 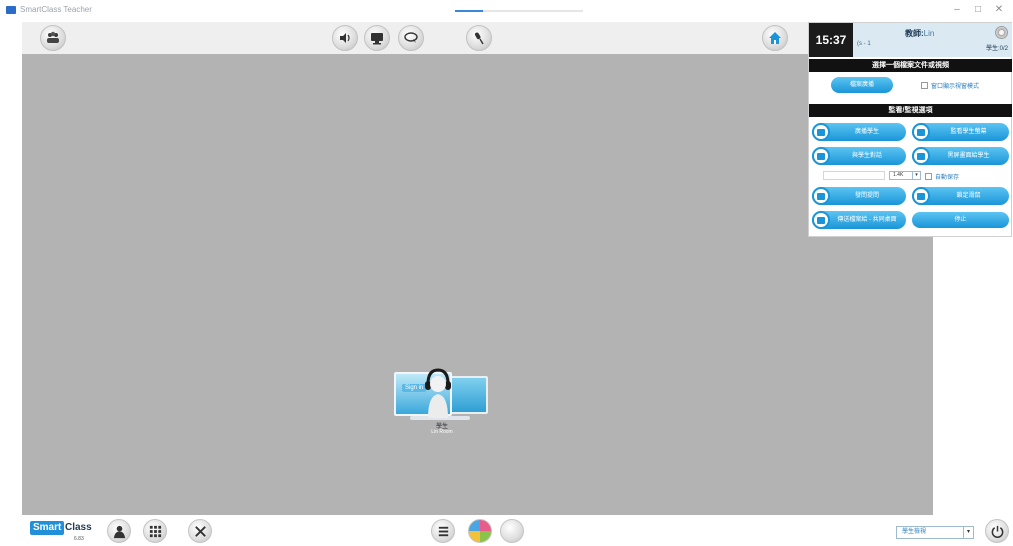 I want to click on file-broadcast-button: 檔案廣播, so click(x=862, y=85).